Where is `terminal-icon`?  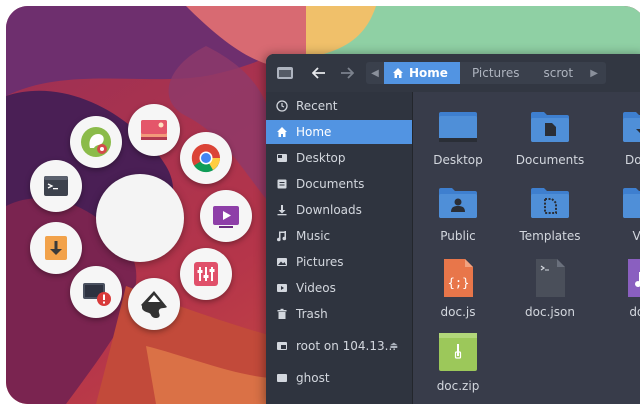
terminal-icon is located at coordinates (56, 186).